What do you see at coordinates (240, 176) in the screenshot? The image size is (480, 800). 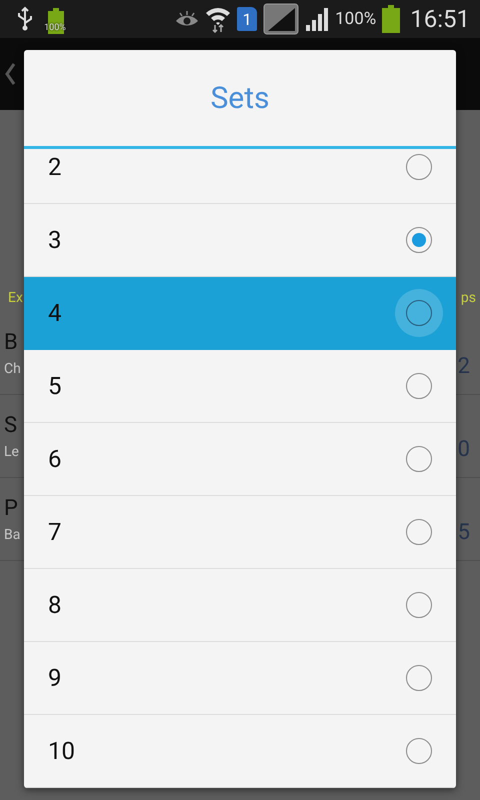 I see `option-row: 2` at bounding box center [240, 176].